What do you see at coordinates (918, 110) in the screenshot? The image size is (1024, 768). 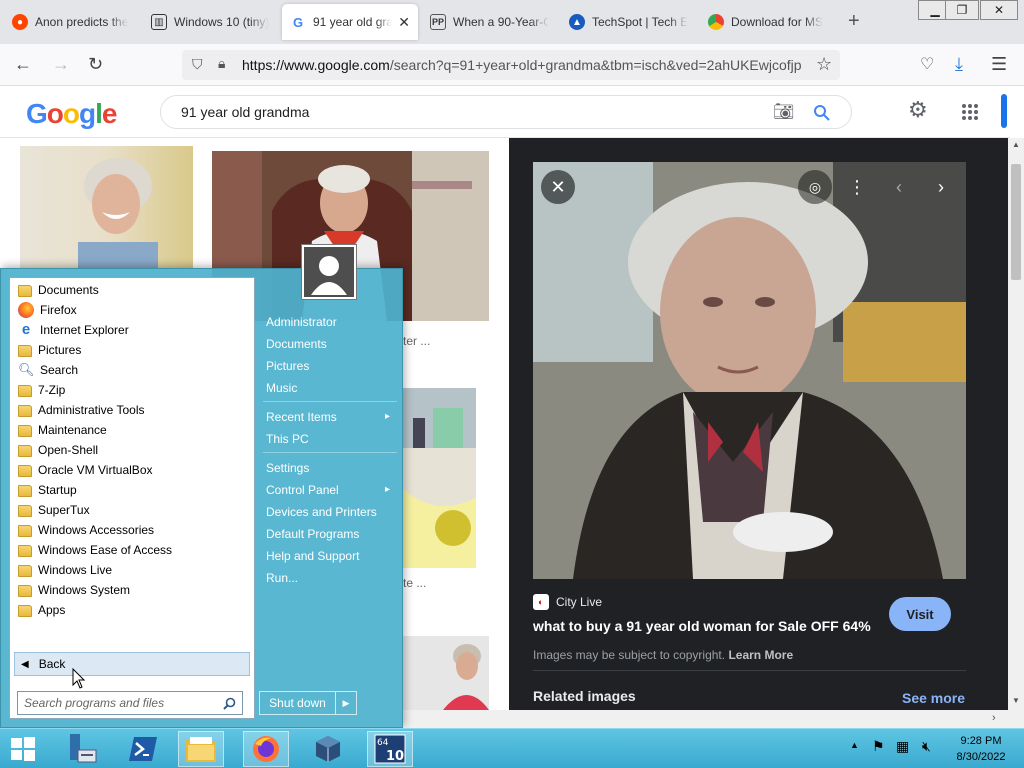 I see `settings-gear-icon: ⚙` at bounding box center [918, 110].